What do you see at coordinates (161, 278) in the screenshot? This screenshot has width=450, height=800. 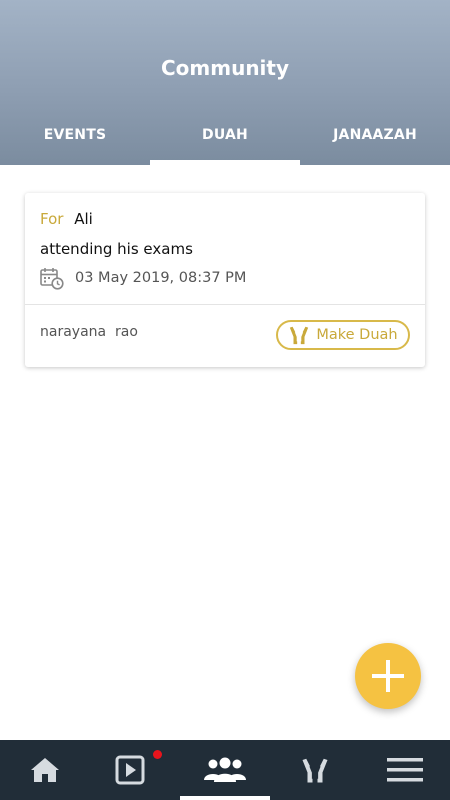 I see `duah-date: 03 May 2019, 08:37 PM` at bounding box center [161, 278].